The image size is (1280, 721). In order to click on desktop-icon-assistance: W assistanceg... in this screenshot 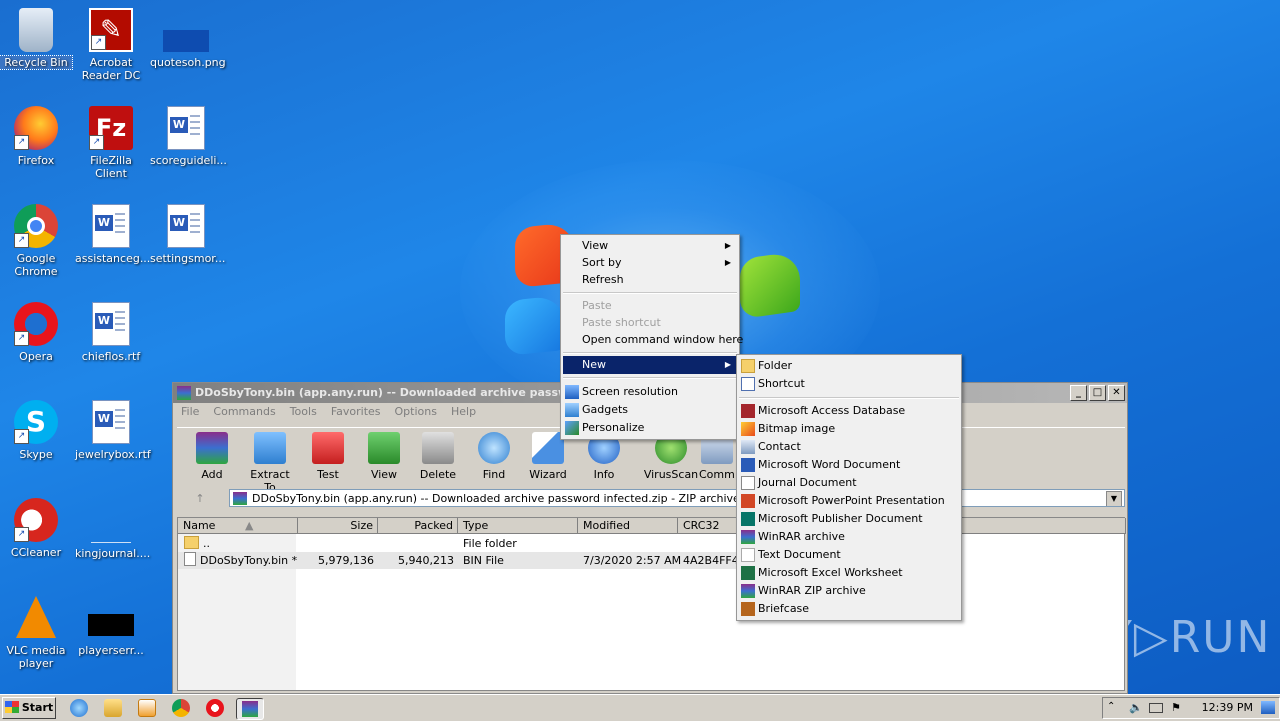, I will do `click(112, 234)`.